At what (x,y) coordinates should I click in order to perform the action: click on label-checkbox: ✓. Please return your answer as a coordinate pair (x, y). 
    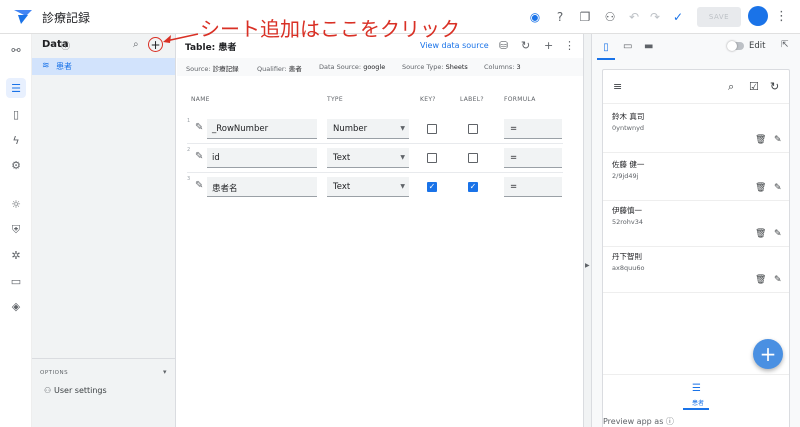
    Looking at the image, I should click on (473, 187).